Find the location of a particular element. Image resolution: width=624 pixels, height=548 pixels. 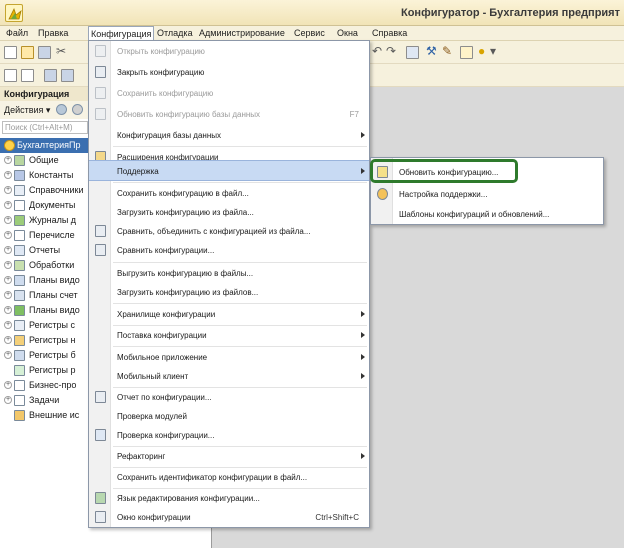

module-icon is located at coordinates (50, 75).